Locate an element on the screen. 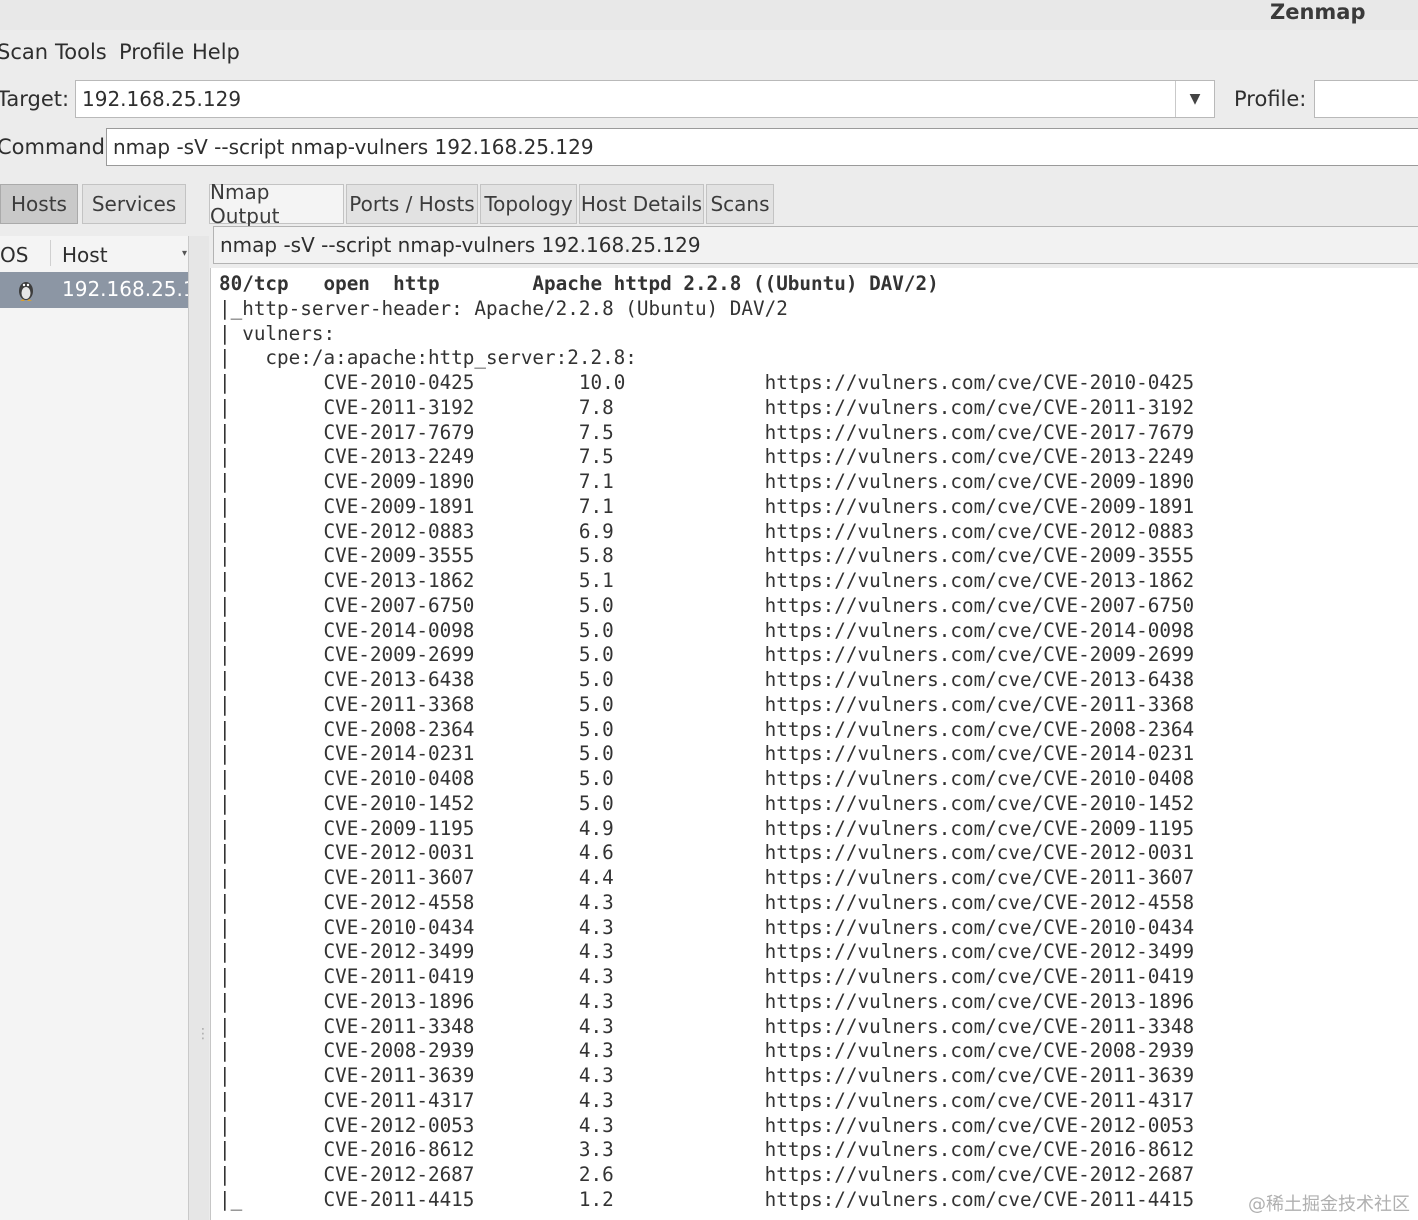  cve-link: https://vulners.com/cve/CVE-2012-0883 is located at coordinates (980, 531).